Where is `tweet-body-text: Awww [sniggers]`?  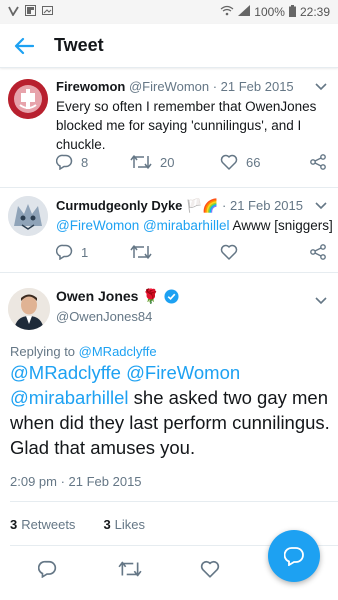
tweet-body-text: Awww [sniggers] is located at coordinates (281, 225).